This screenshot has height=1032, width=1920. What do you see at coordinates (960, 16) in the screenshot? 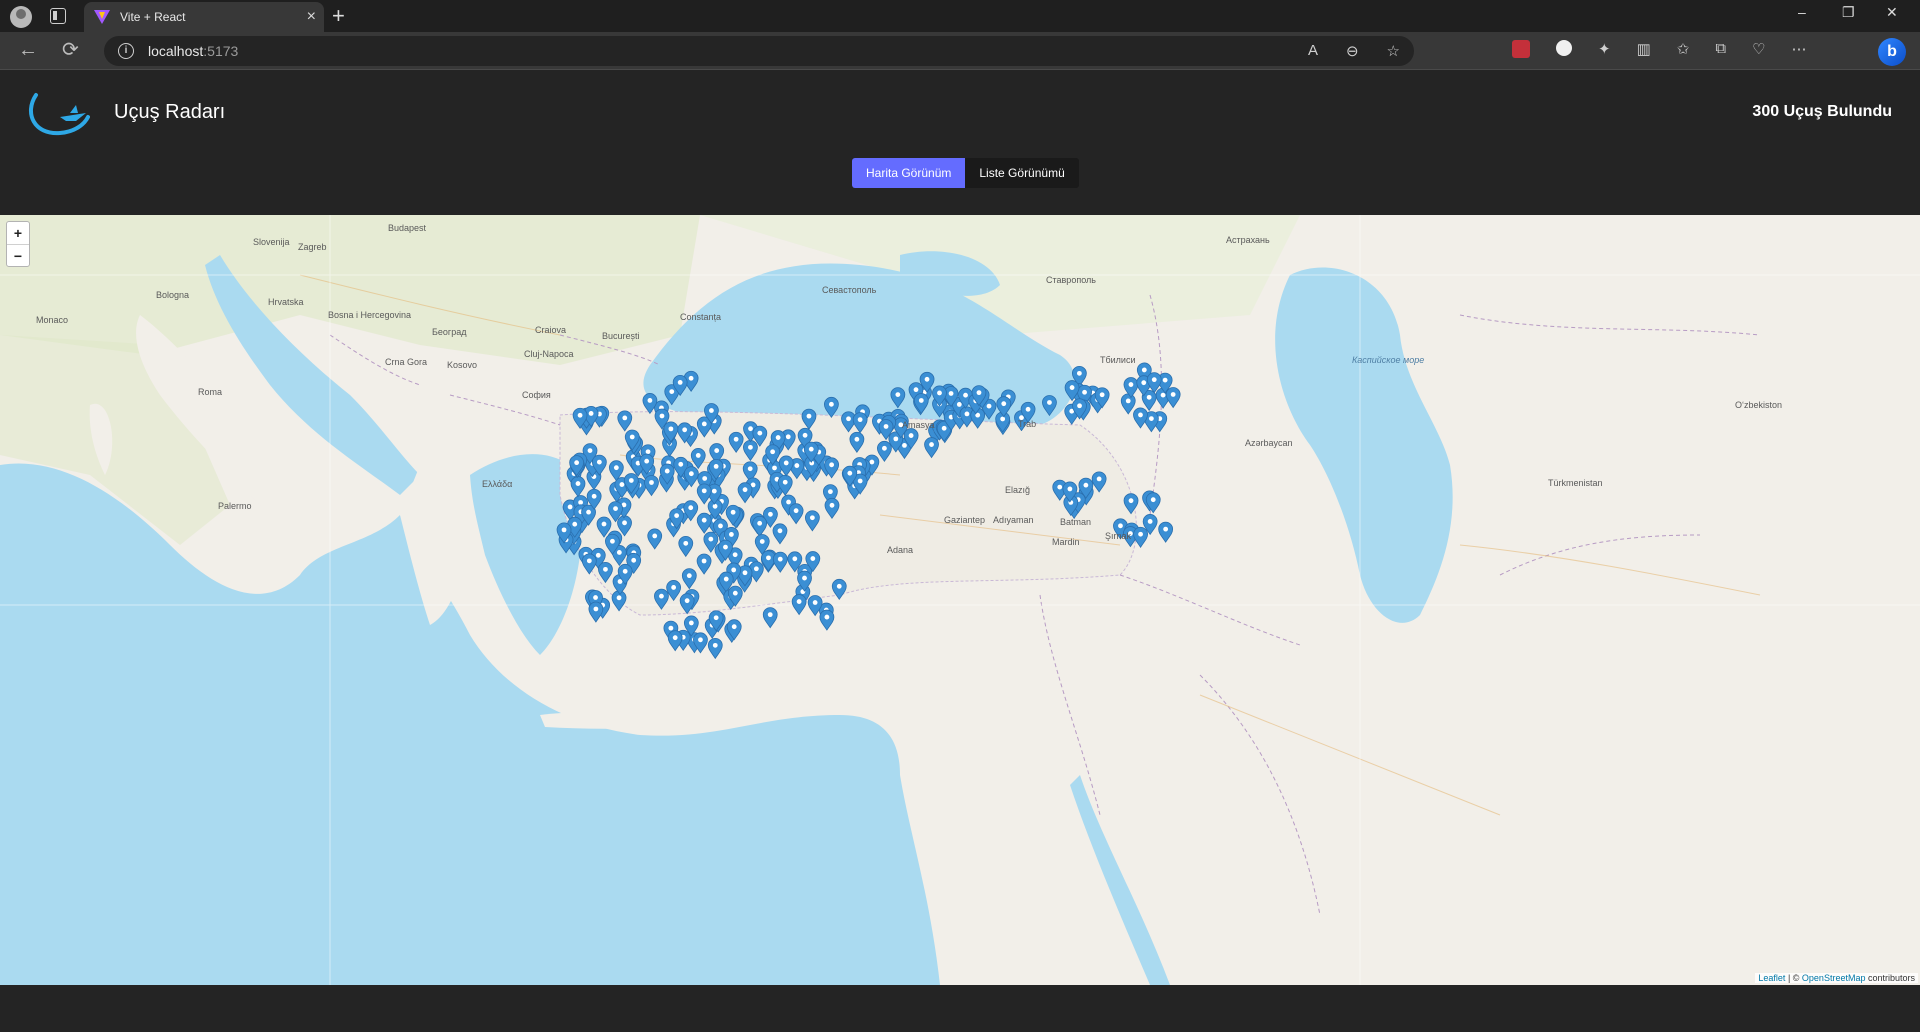
I see `browser-tab-bar: Vite + React × + – ❐ ✕` at bounding box center [960, 16].